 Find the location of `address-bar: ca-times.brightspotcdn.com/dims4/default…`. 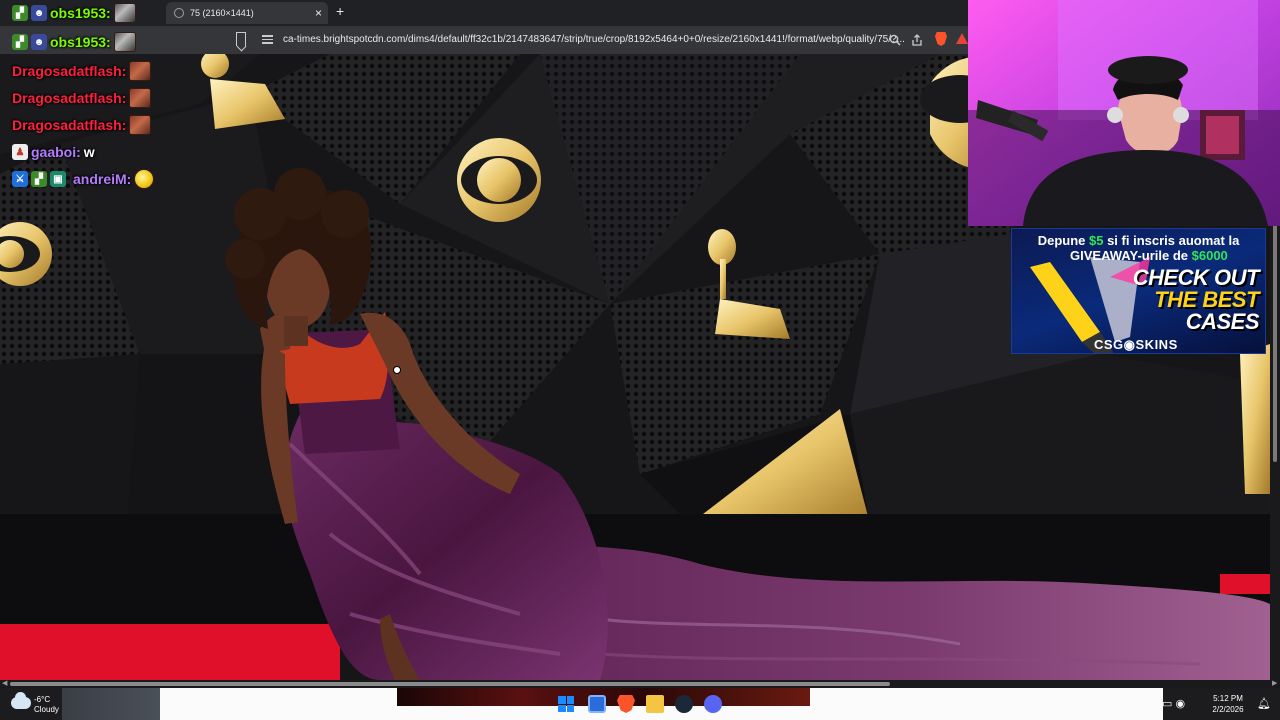

address-bar: ca-times.brightspotcdn.com/dims4/default… is located at coordinates (484, 40).